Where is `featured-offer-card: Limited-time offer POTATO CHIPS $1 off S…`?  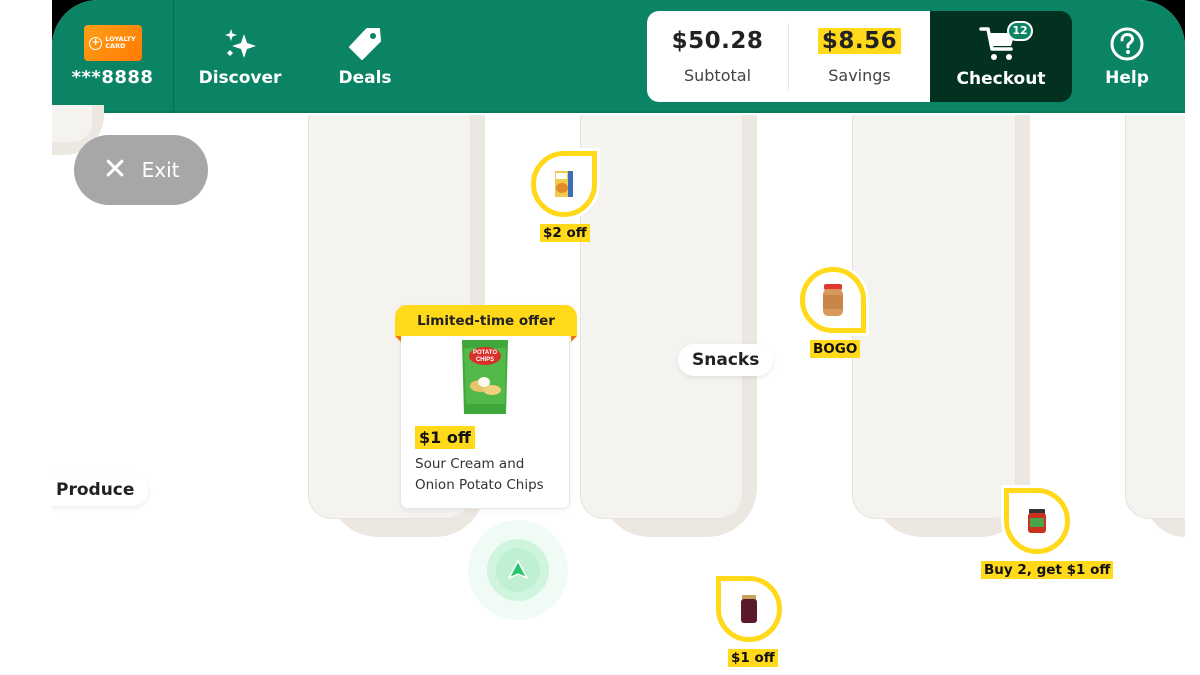 featured-offer-card: Limited-time offer POTATO CHIPS $1 off S… is located at coordinates (486, 407).